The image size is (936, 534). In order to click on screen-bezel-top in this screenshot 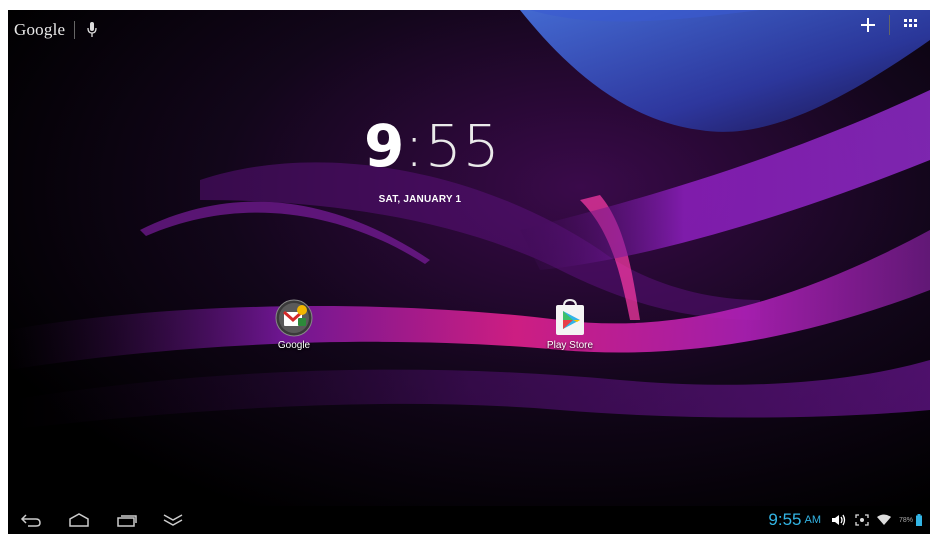, I will do `click(468, 5)`.